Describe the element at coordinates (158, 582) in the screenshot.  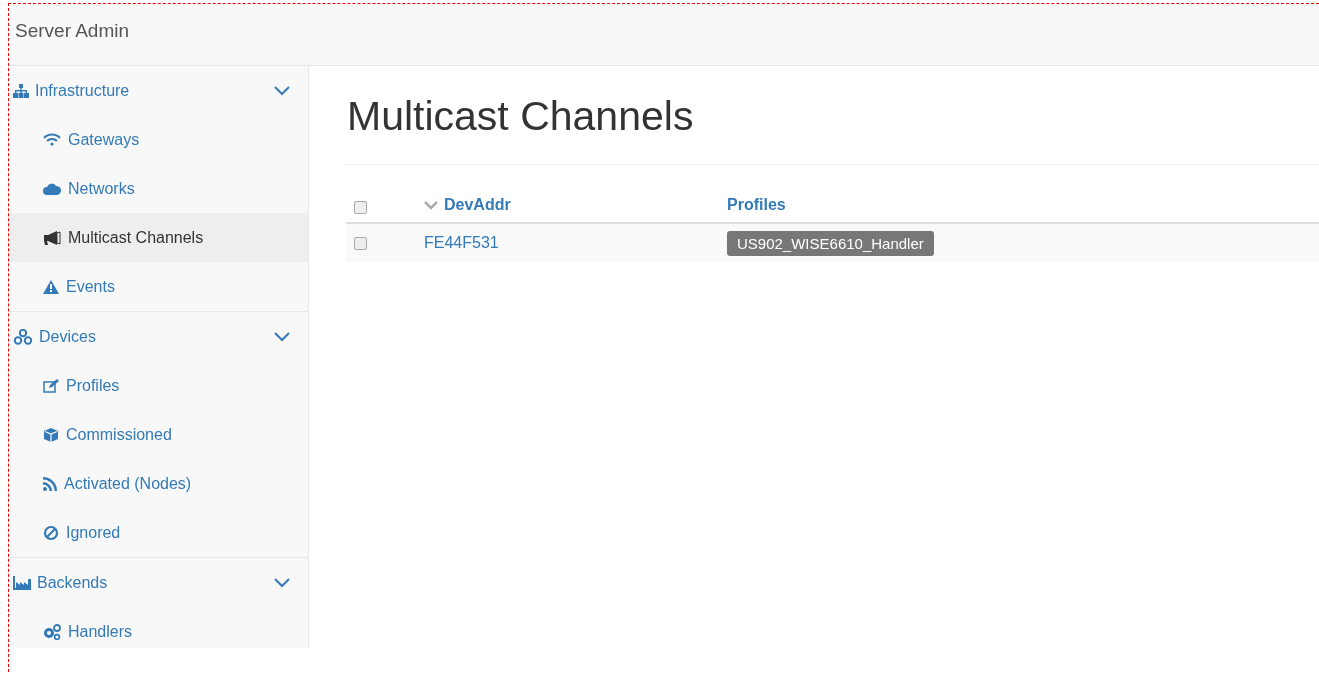
I see `menu-group-header: Backends` at that location.